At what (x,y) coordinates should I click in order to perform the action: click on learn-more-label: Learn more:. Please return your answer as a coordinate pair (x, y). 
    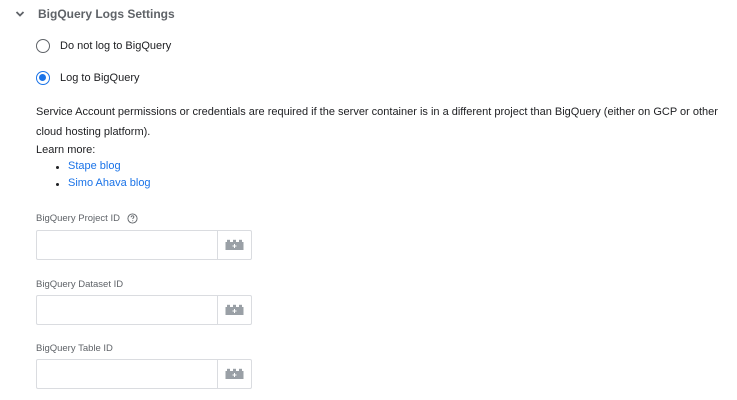
    Looking at the image, I should click on (66, 150).